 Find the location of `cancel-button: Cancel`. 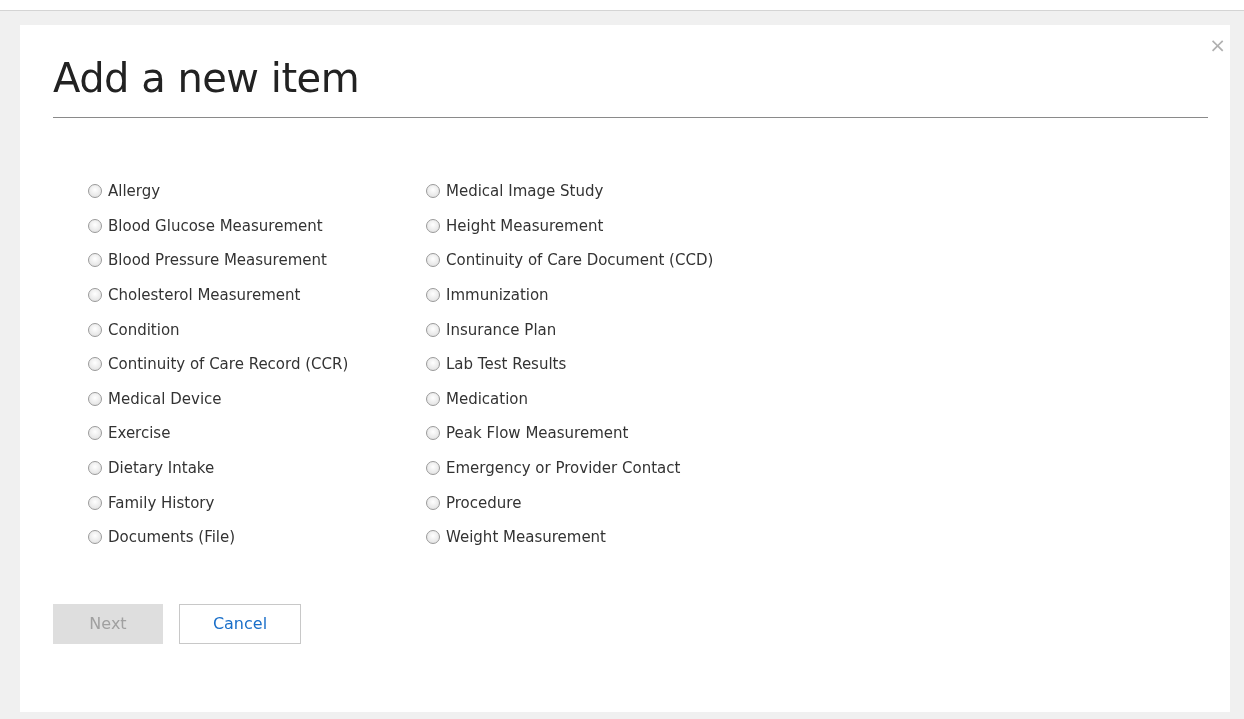

cancel-button: Cancel is located at coordinates (240, 623).